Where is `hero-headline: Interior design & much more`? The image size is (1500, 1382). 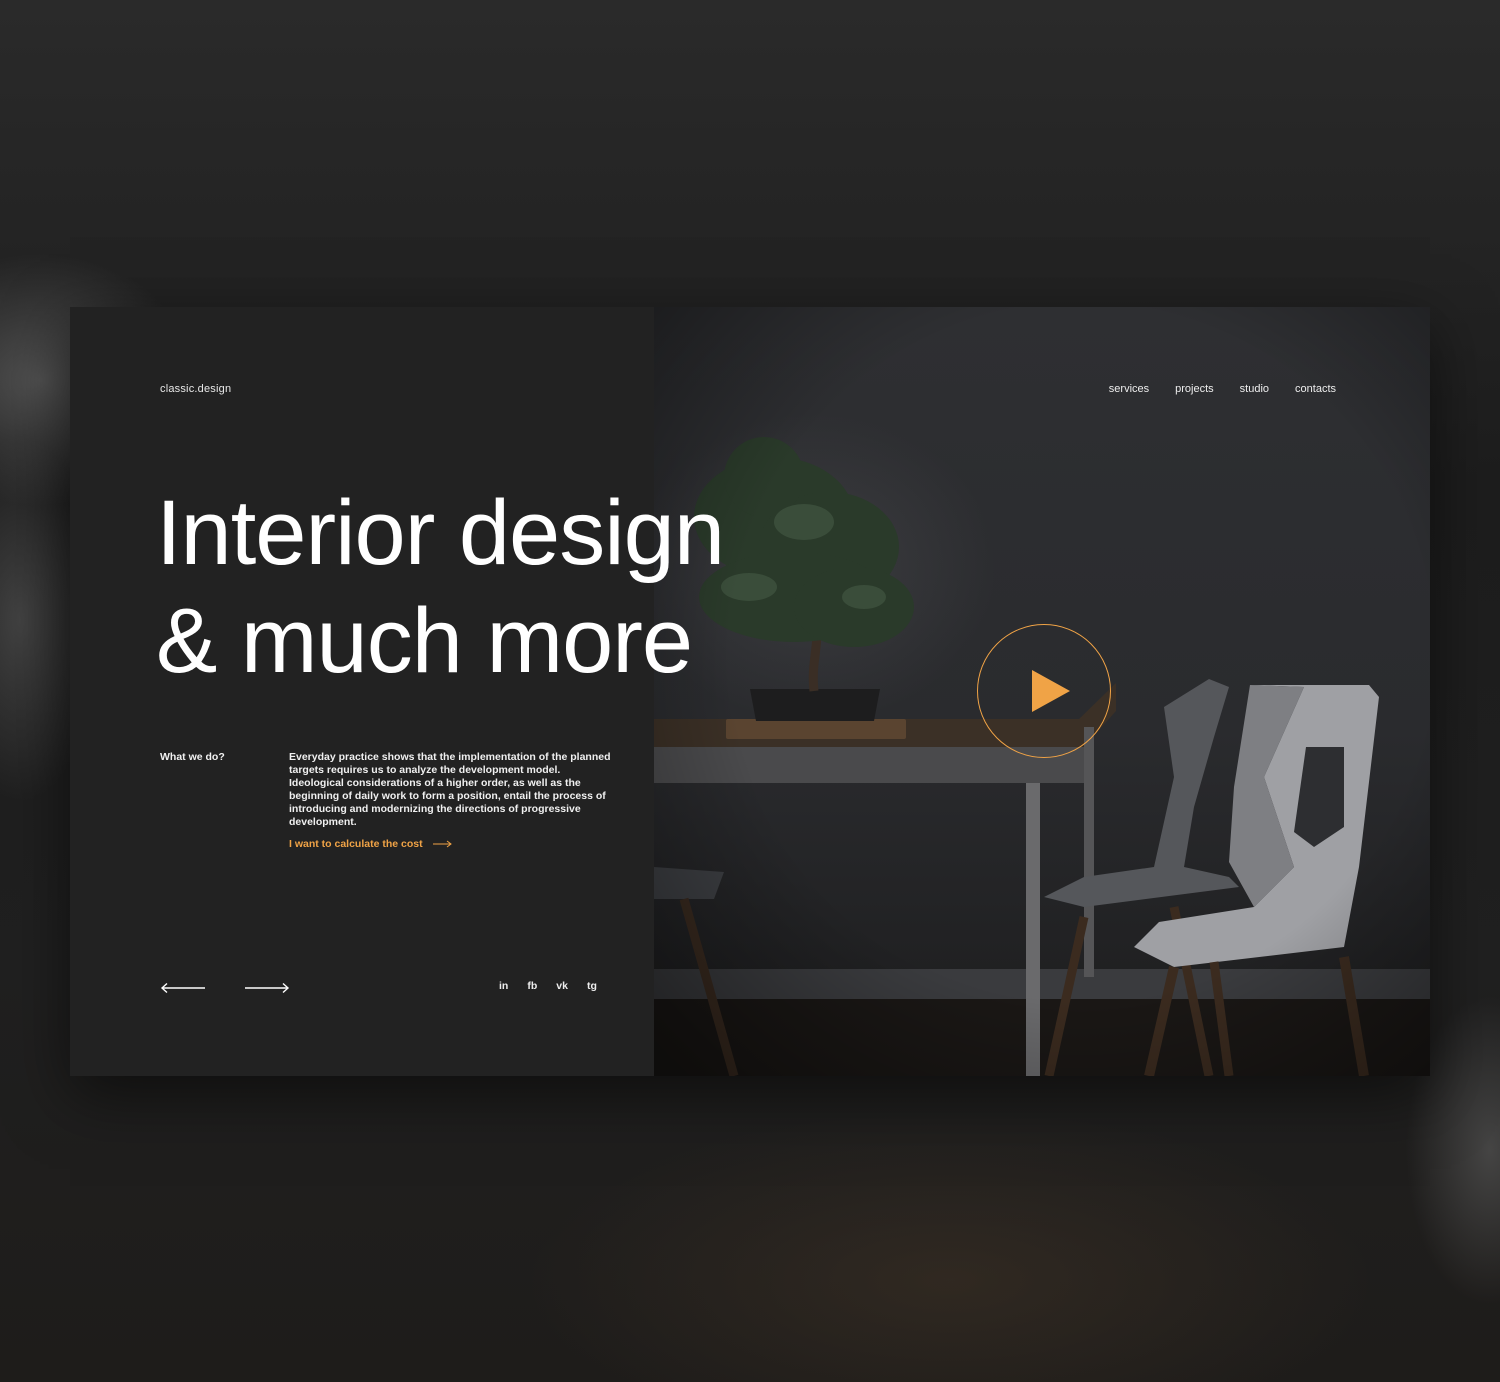
hero-headline: Interior design & much more is located at coordinates (440, 587).